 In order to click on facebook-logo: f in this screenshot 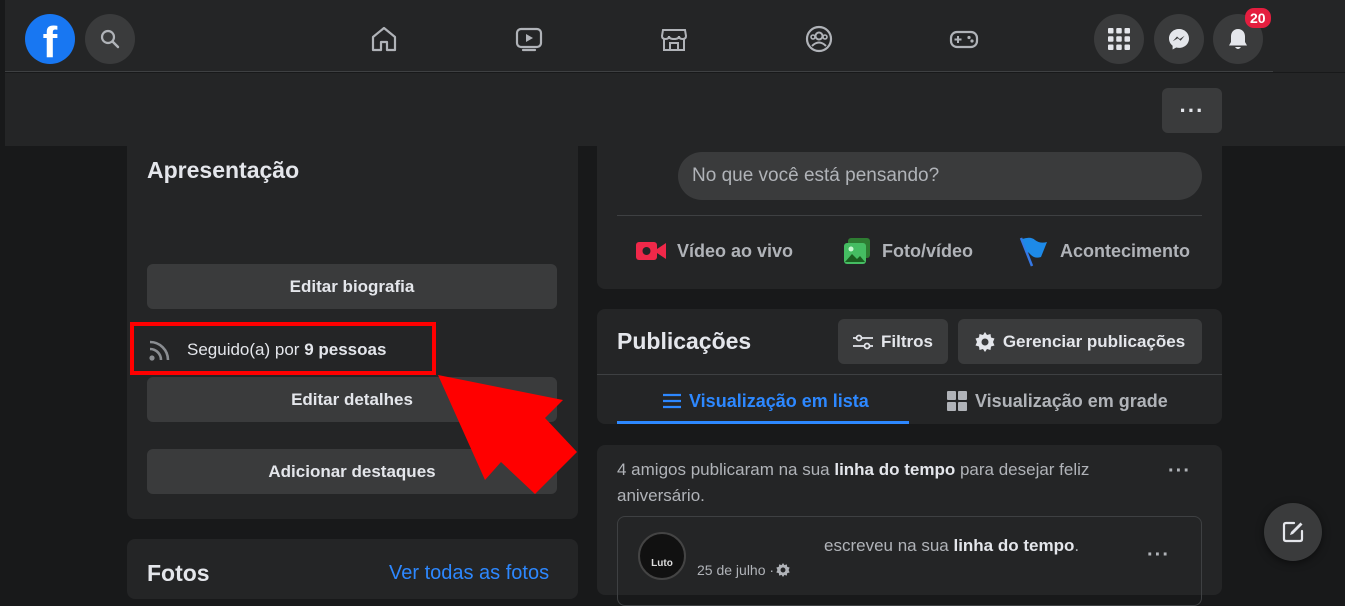, I will do `click(50, 40)`.